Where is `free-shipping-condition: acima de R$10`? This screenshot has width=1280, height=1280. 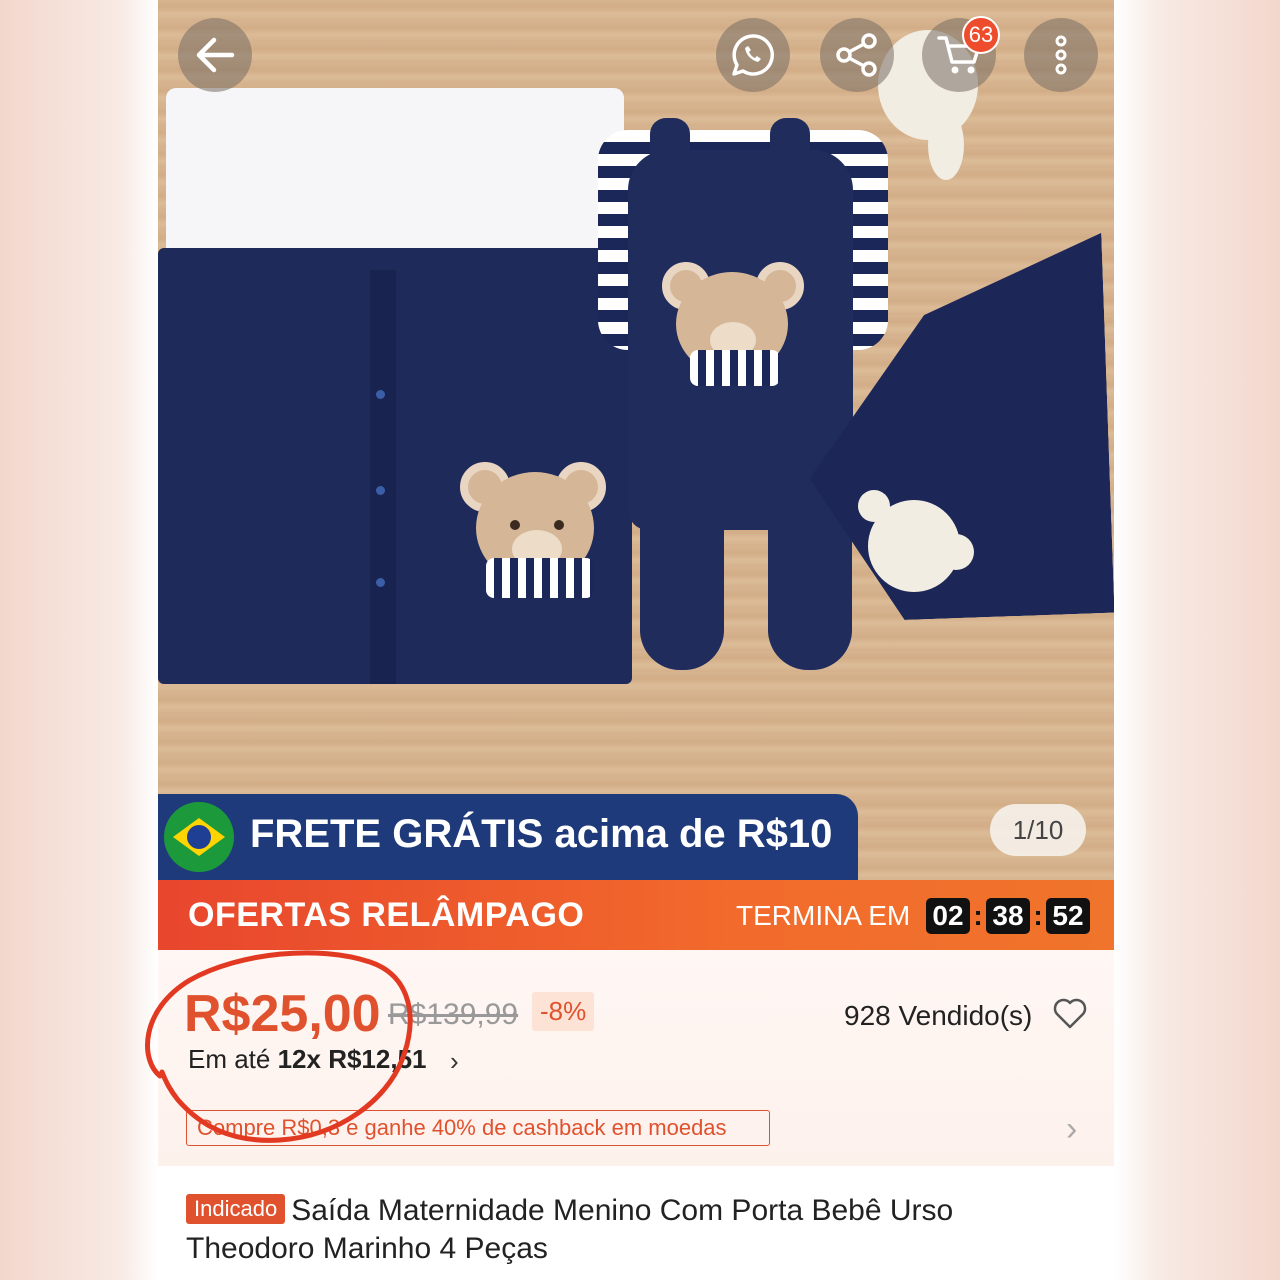
free-shipping-condition: acima de R$10 is located at coordinates (688, 834).